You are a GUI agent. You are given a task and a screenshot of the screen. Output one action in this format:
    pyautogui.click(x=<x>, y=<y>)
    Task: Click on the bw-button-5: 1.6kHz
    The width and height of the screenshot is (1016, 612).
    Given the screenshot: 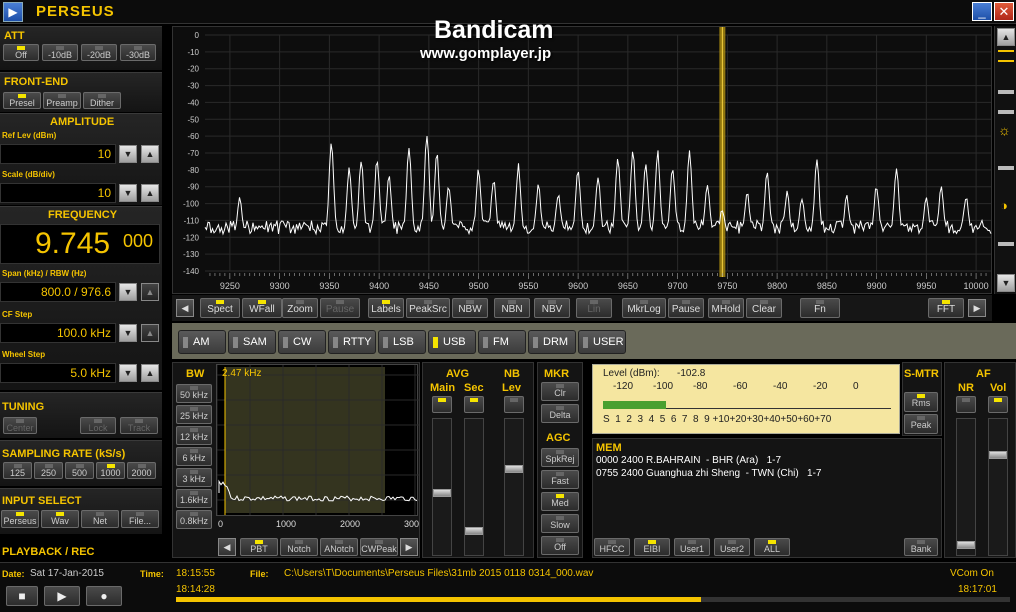 What is the action you would take?
    pyautogui.click(x=194, y=498)
    